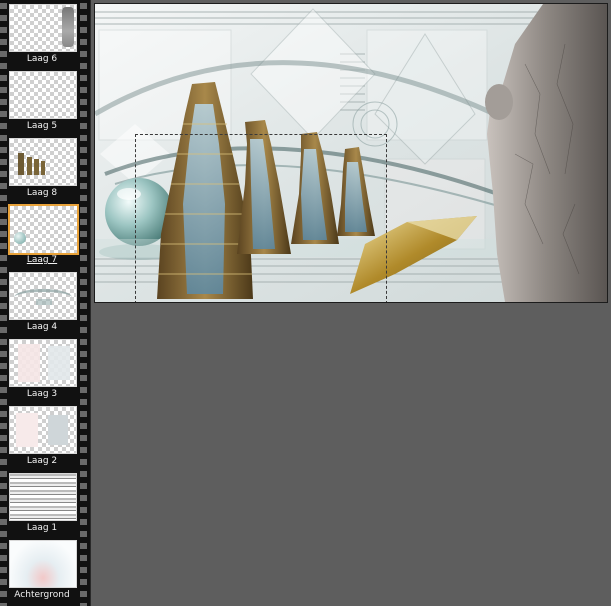 Image resolution: width=611 pixels, height=606 pixels. Describe the element at coordinates (42, 461) in the screenshot. I see `layer-name: Laag 2` at that location.